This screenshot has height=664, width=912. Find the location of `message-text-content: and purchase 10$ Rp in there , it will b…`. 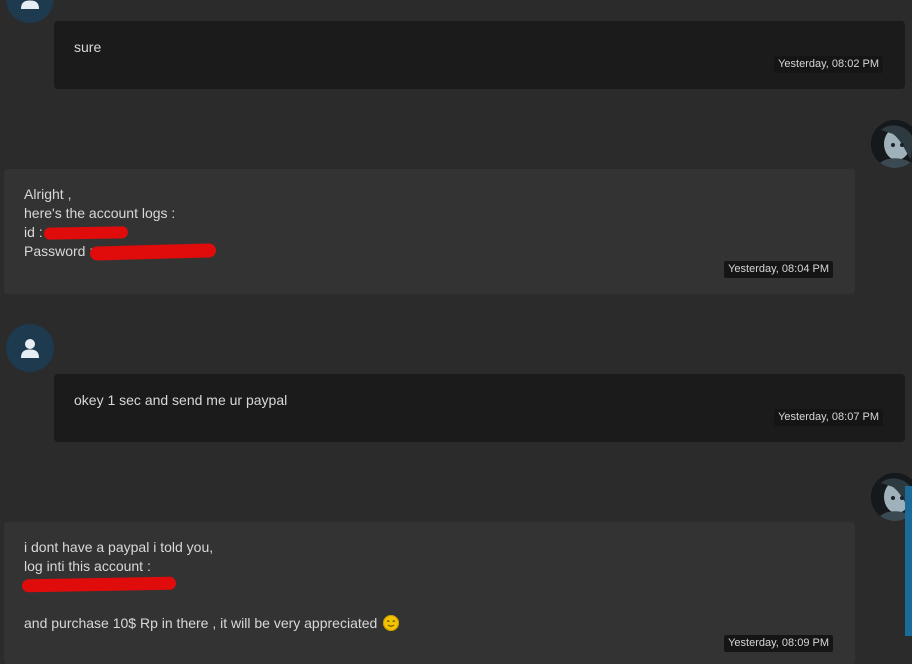

message-text-content: and purchase 10$ Rp in there , it will b… is located at coordinates (201, 623).